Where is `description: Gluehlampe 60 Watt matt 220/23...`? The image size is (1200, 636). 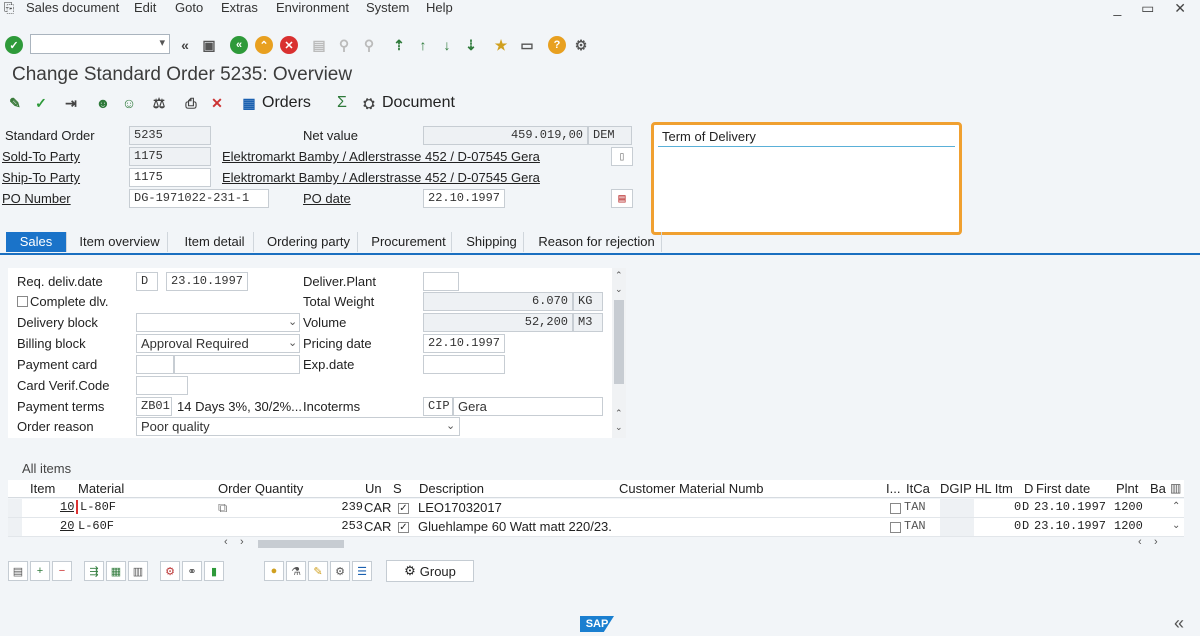 description: Gluehlampe 60 Watt matt 220/23... is located at coordinates (515, 526).